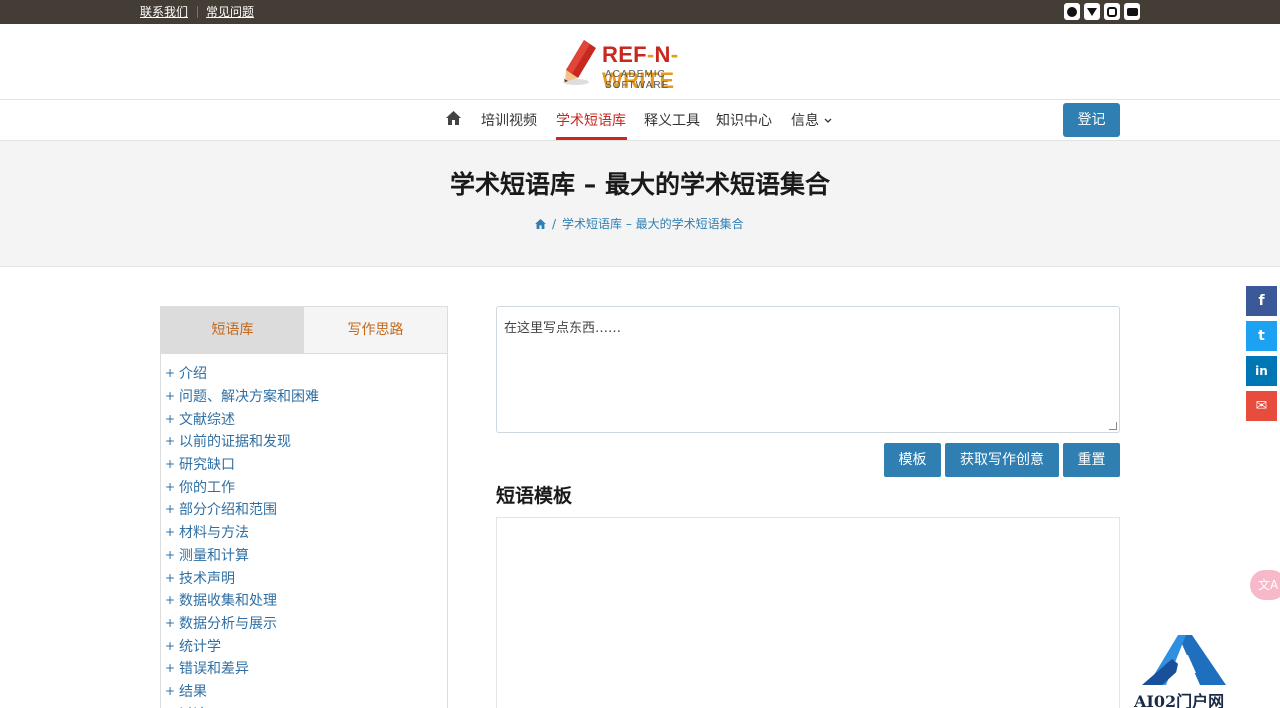 The height and width of the screenshot is (708, 1280). Describe the element at coordinates (193, 374) in the screenshot. I see `list-item-label: 介绍` at that location.